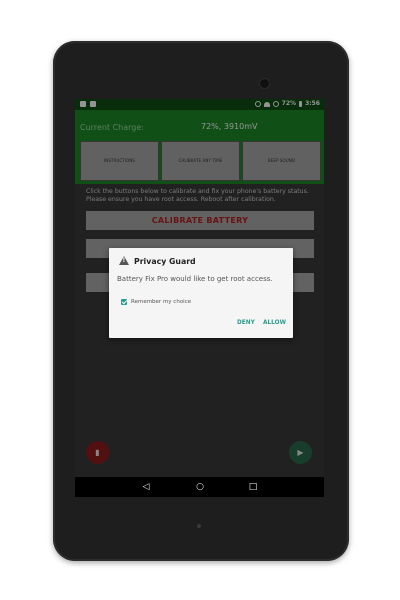 The width and height of the screenshot is (400, 600). Describe the element at coordinates (246, 323) in the screenshot. I see `deny-button: DENY` at that location.